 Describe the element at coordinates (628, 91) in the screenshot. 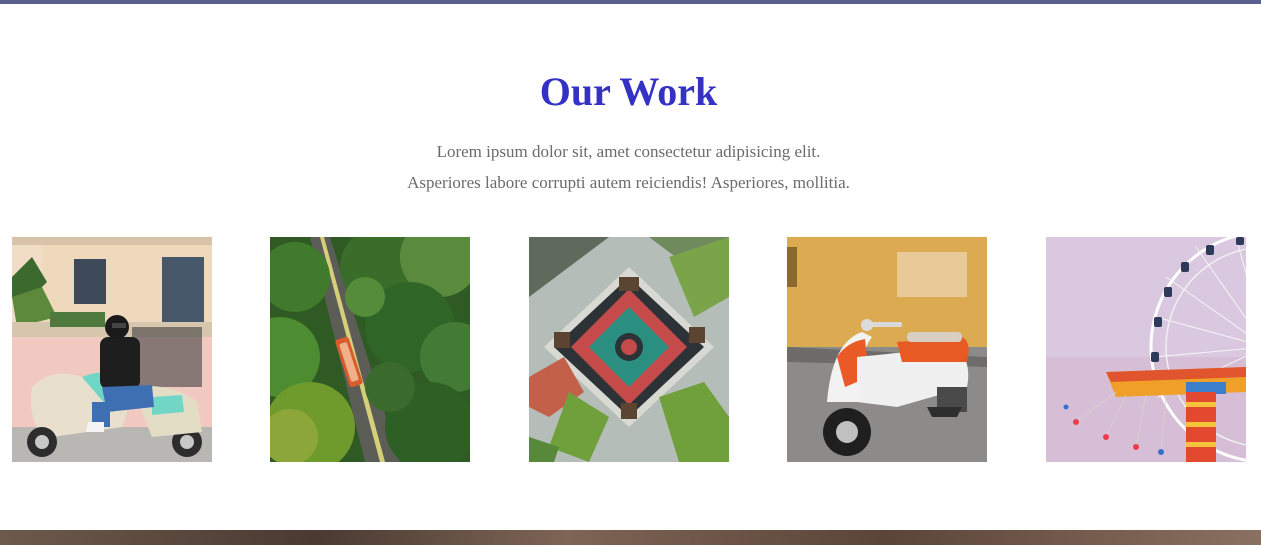

I see `section-title: Our Work` at that location.